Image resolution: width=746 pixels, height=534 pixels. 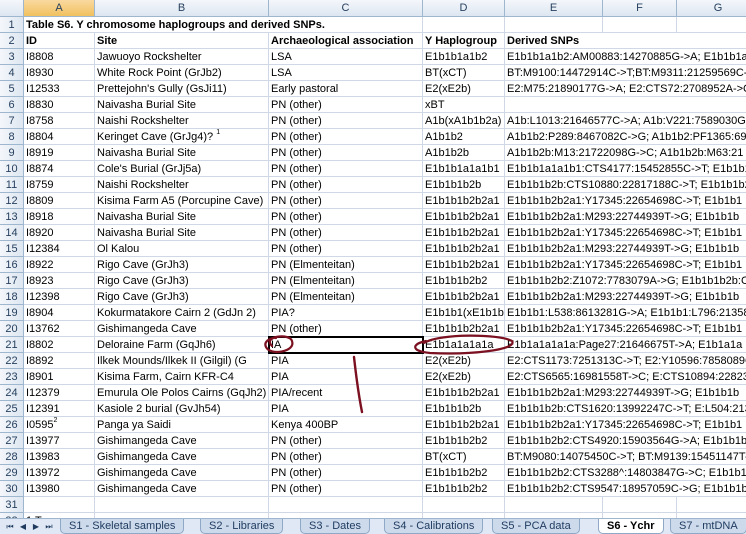 I want to click on row-header: 11, so click(x=12, y=185).